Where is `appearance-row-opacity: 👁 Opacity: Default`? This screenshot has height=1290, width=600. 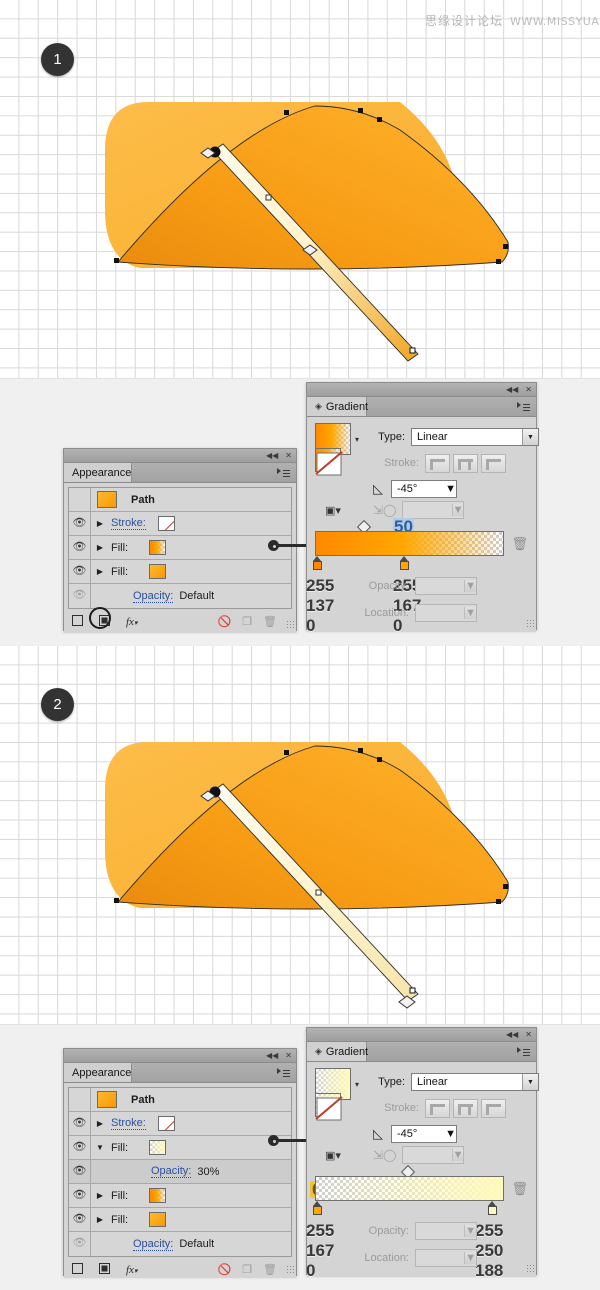 appearance-row-opacity: 👁 Opacity: Default is located at coordinates (180, 596).